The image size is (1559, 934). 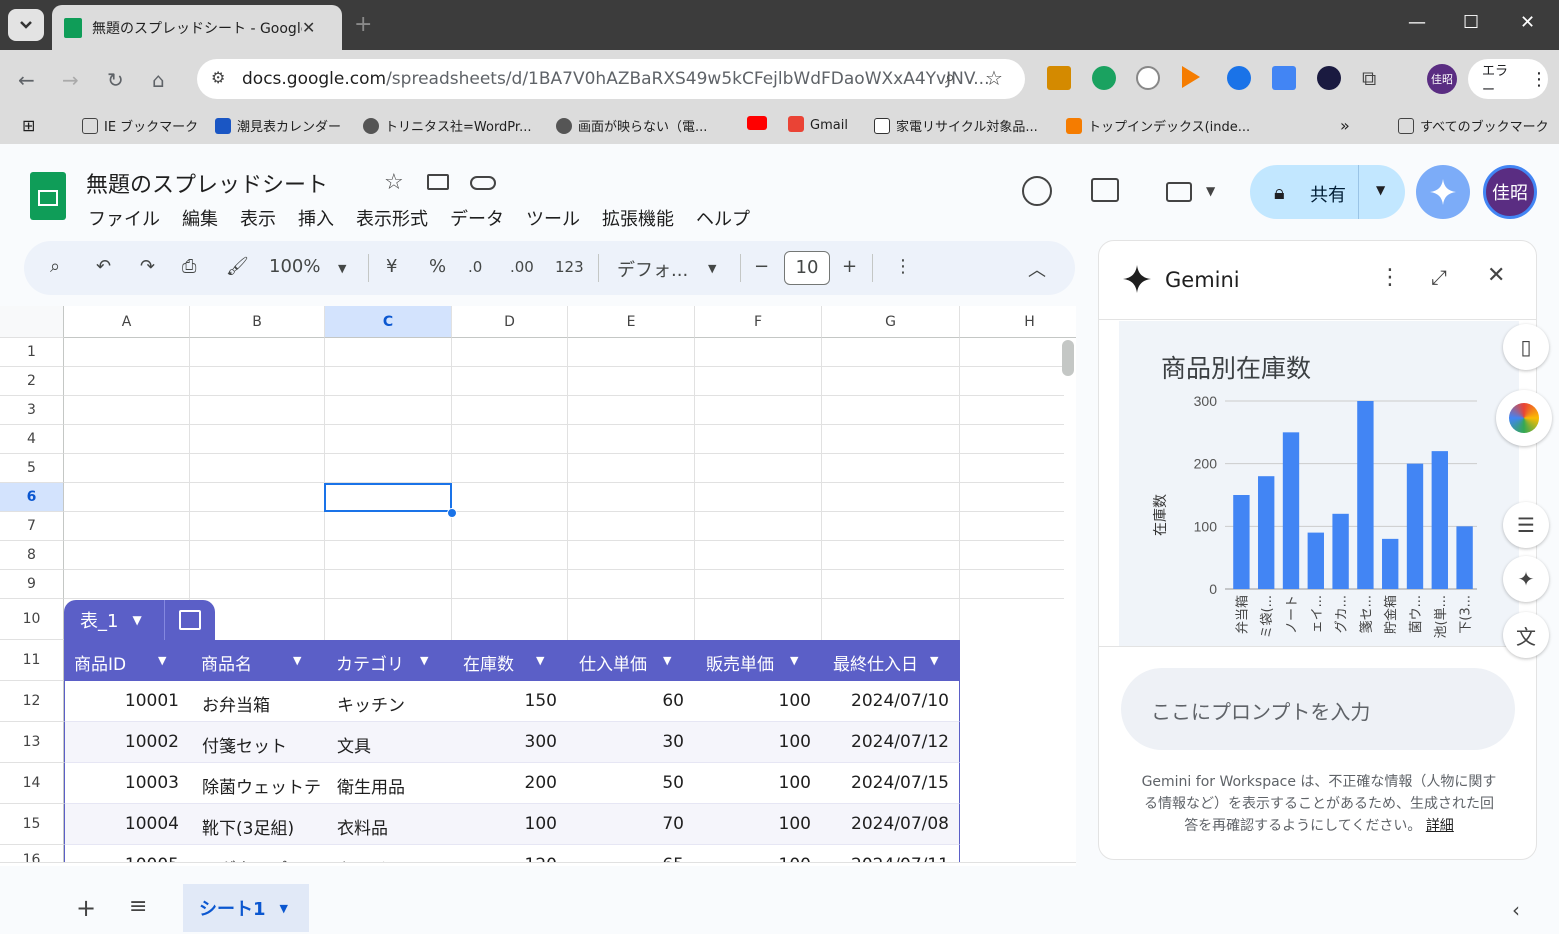 What do you see at coordinates (553, 218) in the screenshot?
I see `menu-tools: ツール` at bounding box center [553, 218].